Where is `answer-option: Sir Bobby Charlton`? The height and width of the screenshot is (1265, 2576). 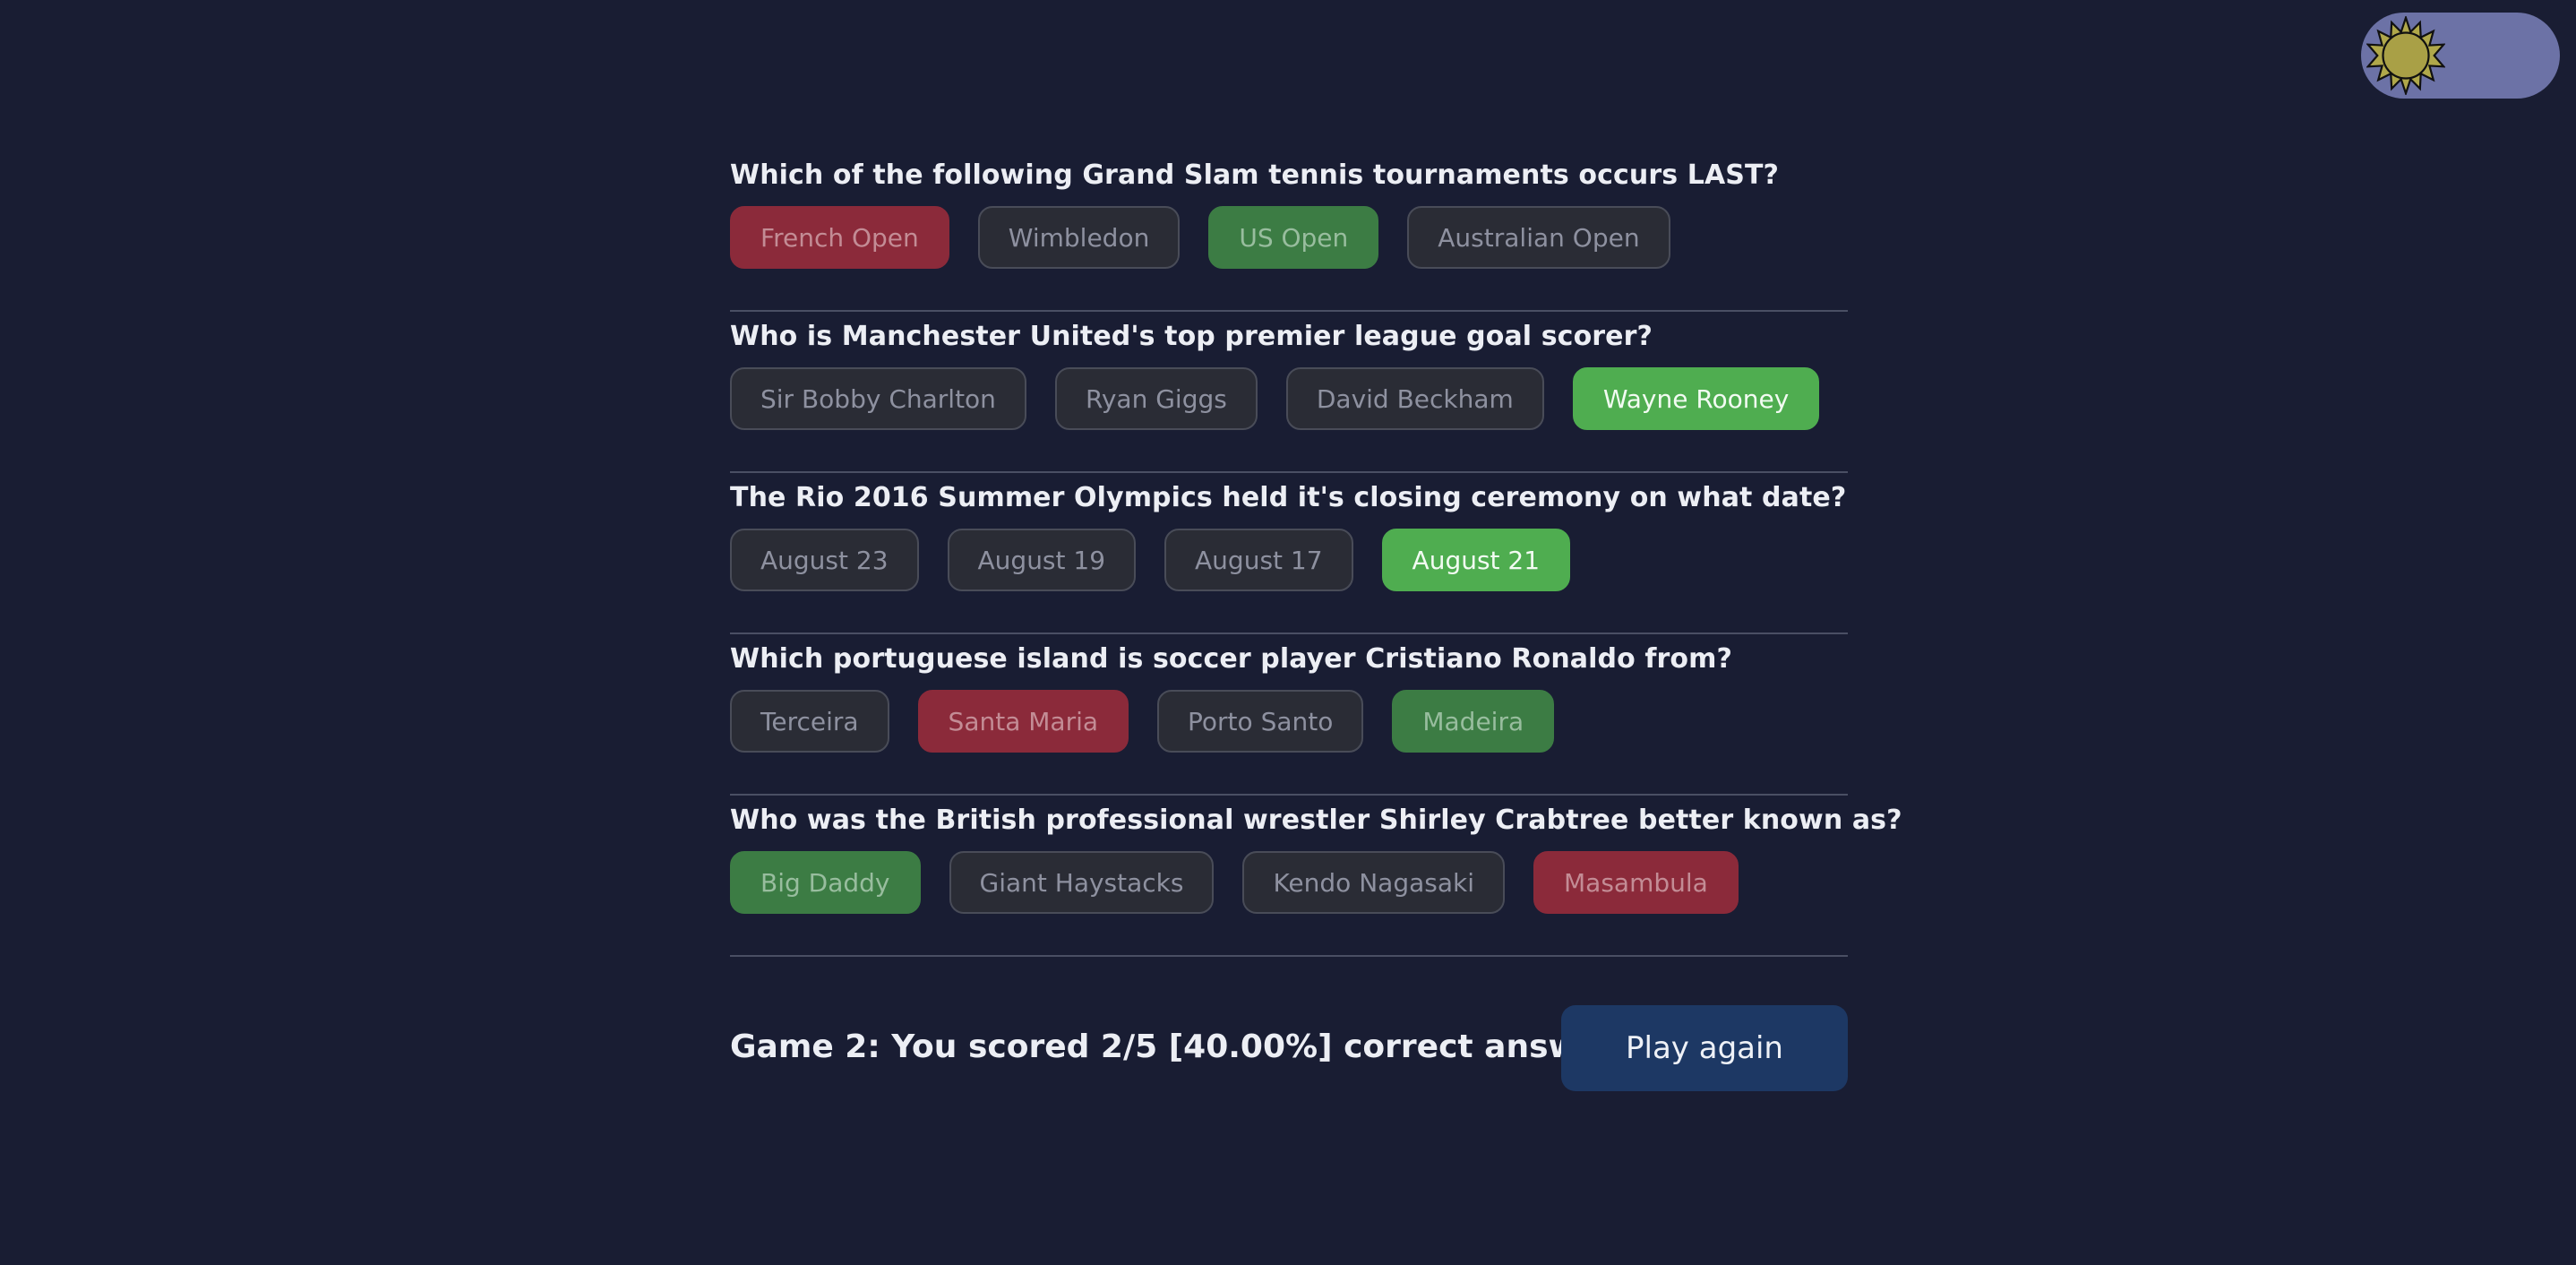 answer-option: Sir Bobby Charlton is located at coordinates (878, 398).